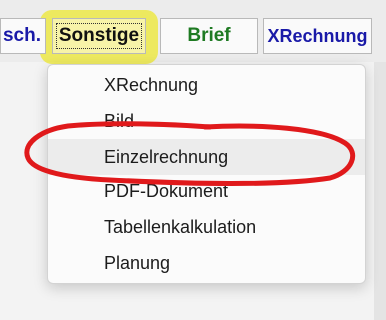 Image resolution: width=386 pixels, height=320 pixels. I want to click on tab-sonstige-label: Sonstige, so click(99, 36).